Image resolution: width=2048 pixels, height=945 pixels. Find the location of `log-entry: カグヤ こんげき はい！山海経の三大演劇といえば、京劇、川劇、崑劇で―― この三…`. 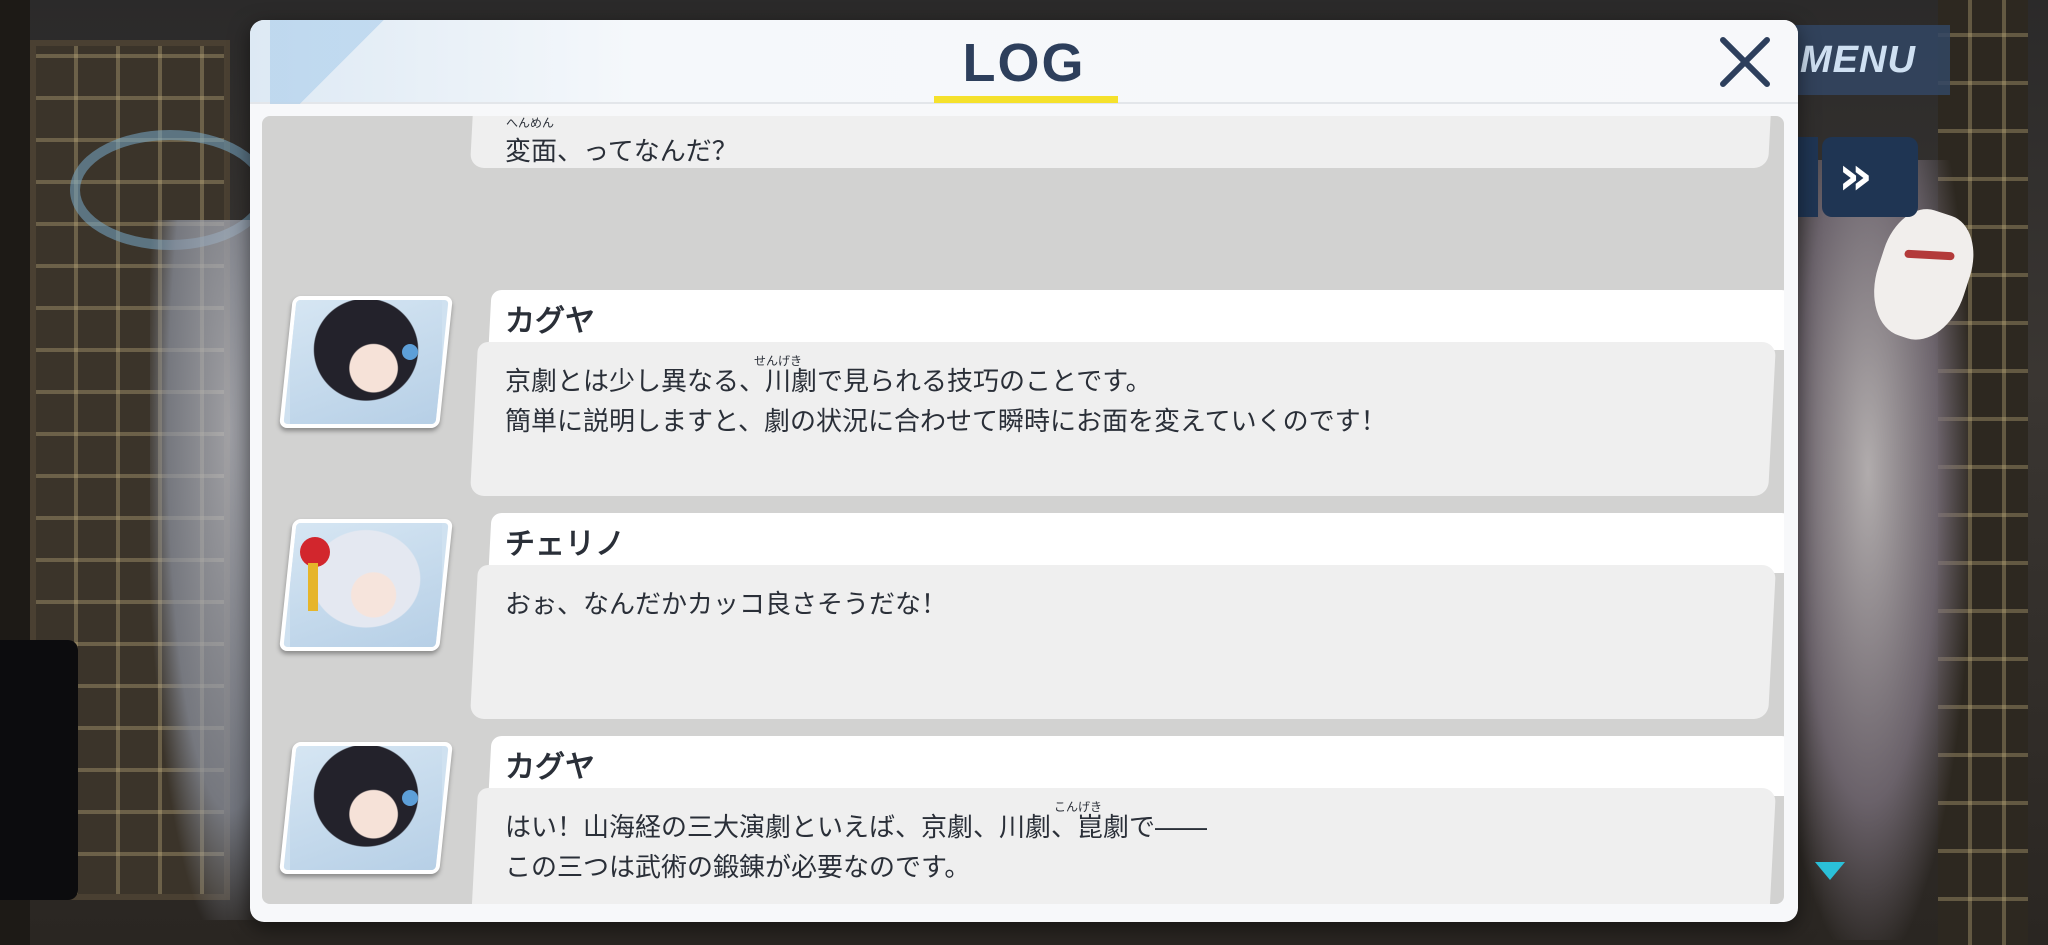

log-entry: カグヤ こんげき はい！山海経の三大演劇といえば、京劇、川劇、崑劇で―― この三… is located at coordinates (1023, 820).